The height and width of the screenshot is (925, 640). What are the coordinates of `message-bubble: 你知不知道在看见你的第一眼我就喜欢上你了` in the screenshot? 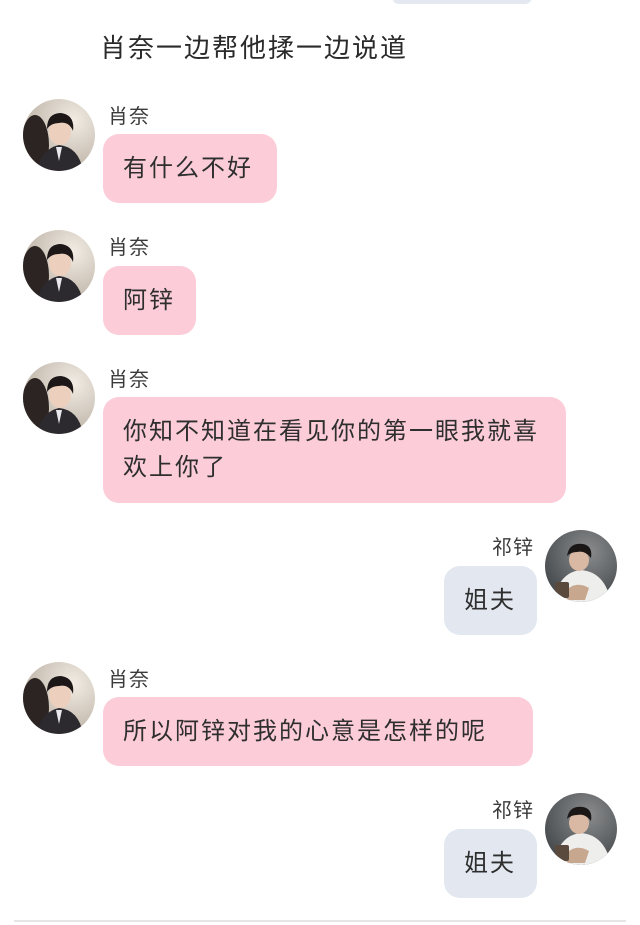 It's located at (334, 450).